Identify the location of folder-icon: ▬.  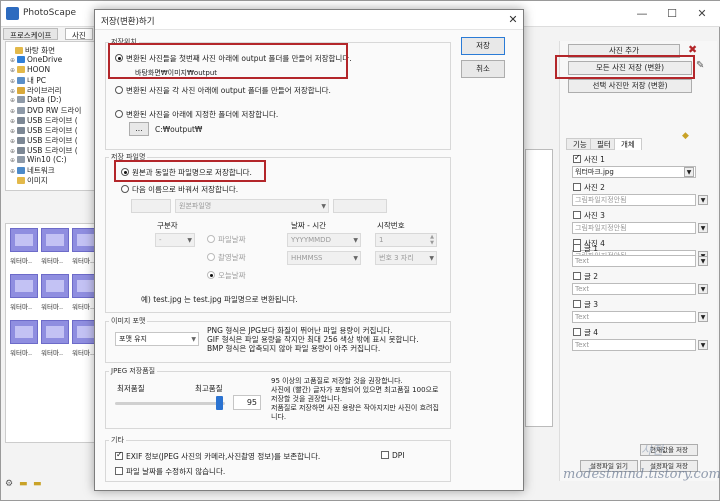
(23, 484).